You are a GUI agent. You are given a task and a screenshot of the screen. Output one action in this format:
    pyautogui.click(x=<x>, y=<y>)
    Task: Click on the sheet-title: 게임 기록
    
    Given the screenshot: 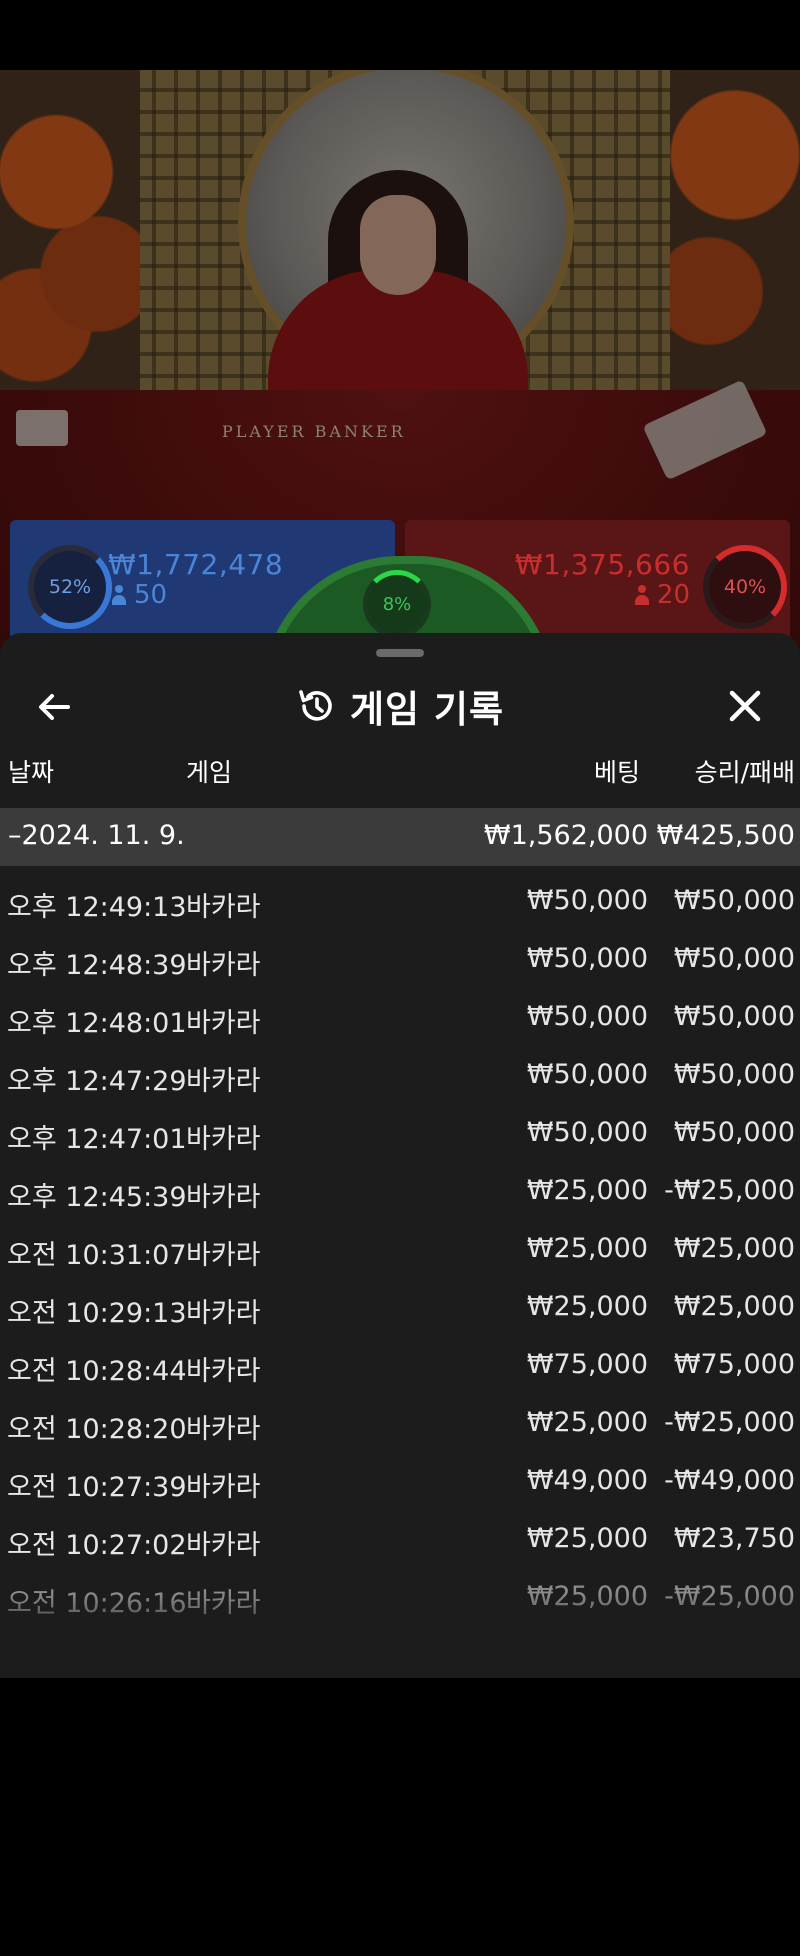 What is the action you would take?
    pyautogui.click(x=427, y=709)
    